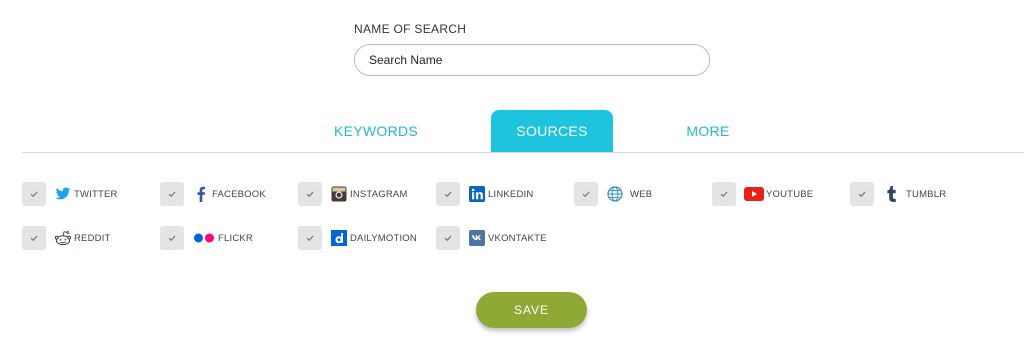 The image size is (1024, 344). I want to click on flickr-checkbox, so click(172, 238).